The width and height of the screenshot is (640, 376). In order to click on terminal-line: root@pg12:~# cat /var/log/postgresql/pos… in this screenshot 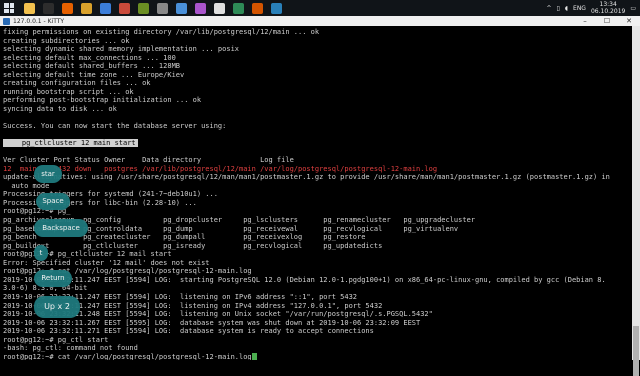, I will do `click(127, 271)`.